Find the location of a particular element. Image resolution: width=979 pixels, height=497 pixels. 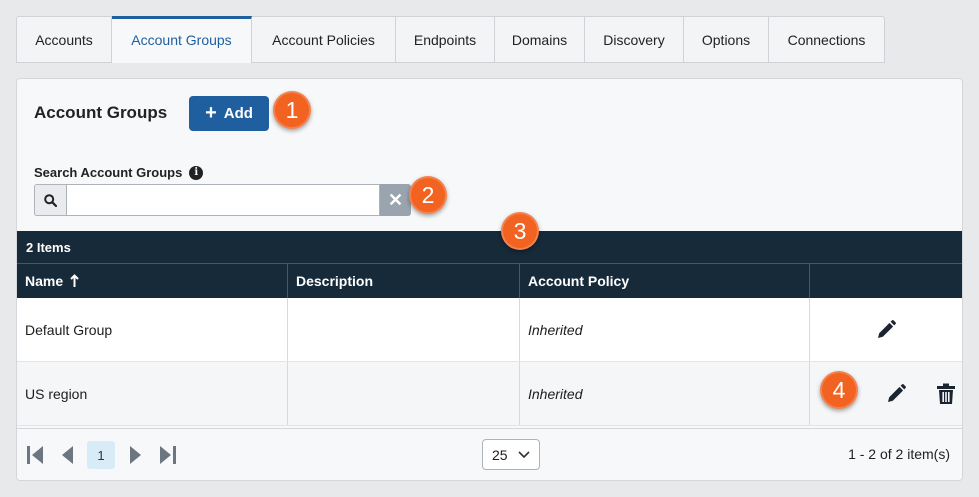

page-size-value: 25 is located at coordinates (500, 454).